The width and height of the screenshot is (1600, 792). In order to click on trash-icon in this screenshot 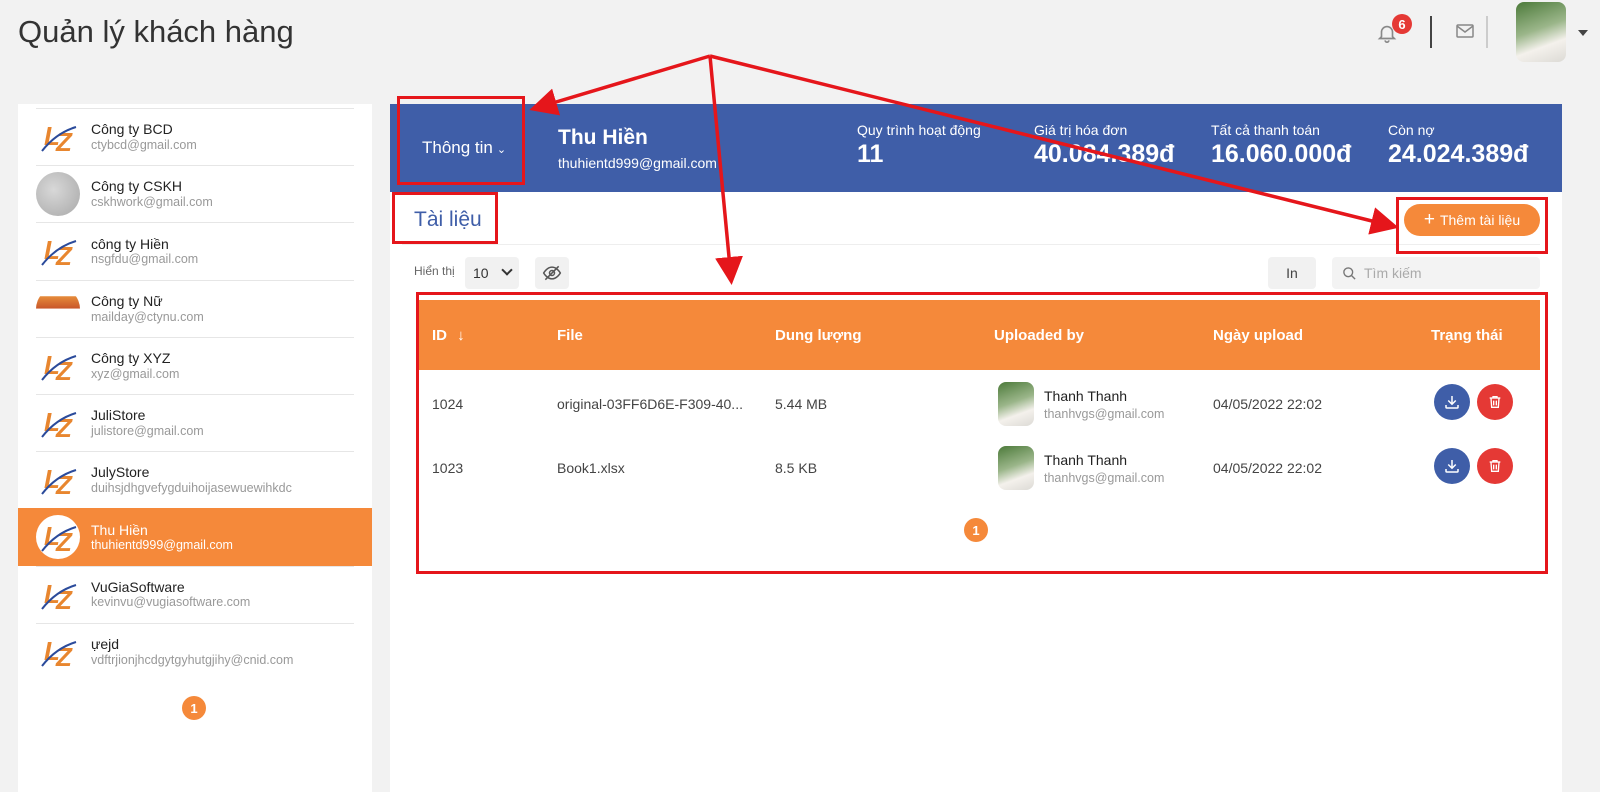, I will do `click(1495, 466)`.